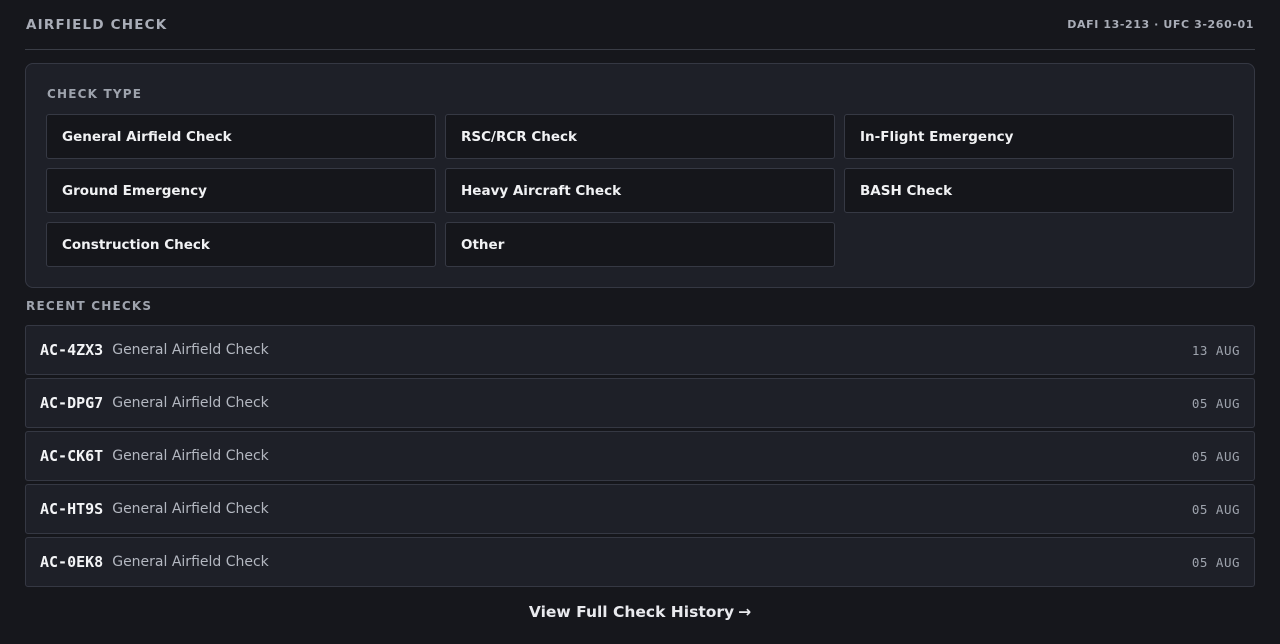 This screenshot has height=644, width=1280. I want to click on check-id: AC-DPG7, so click(72, 403).